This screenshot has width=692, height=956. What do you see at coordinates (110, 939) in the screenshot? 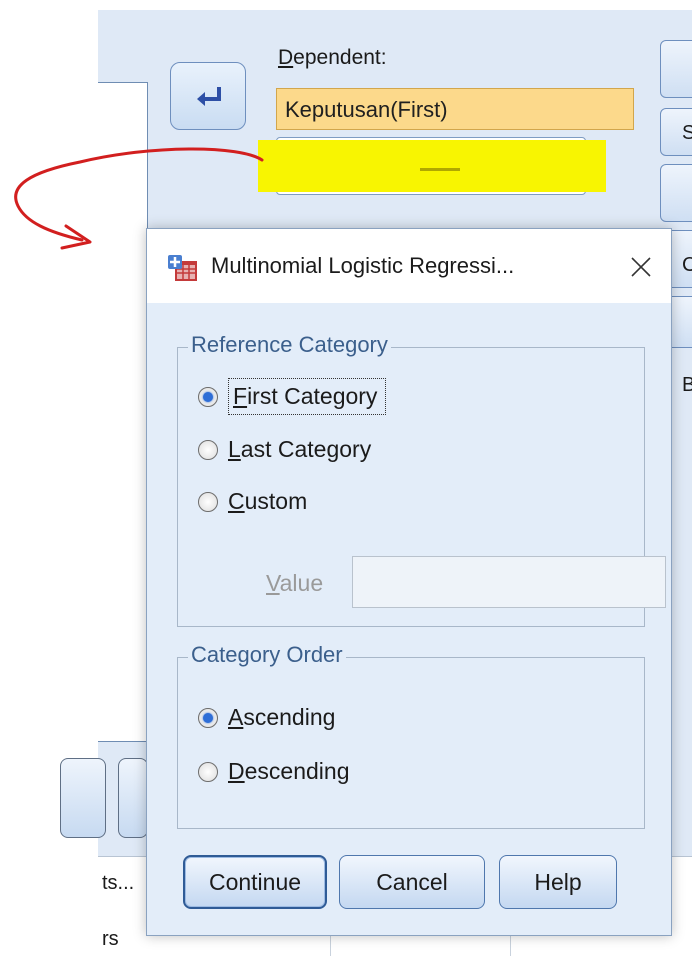
I see `grid-cell: rs` at bounding box center [110, 939].